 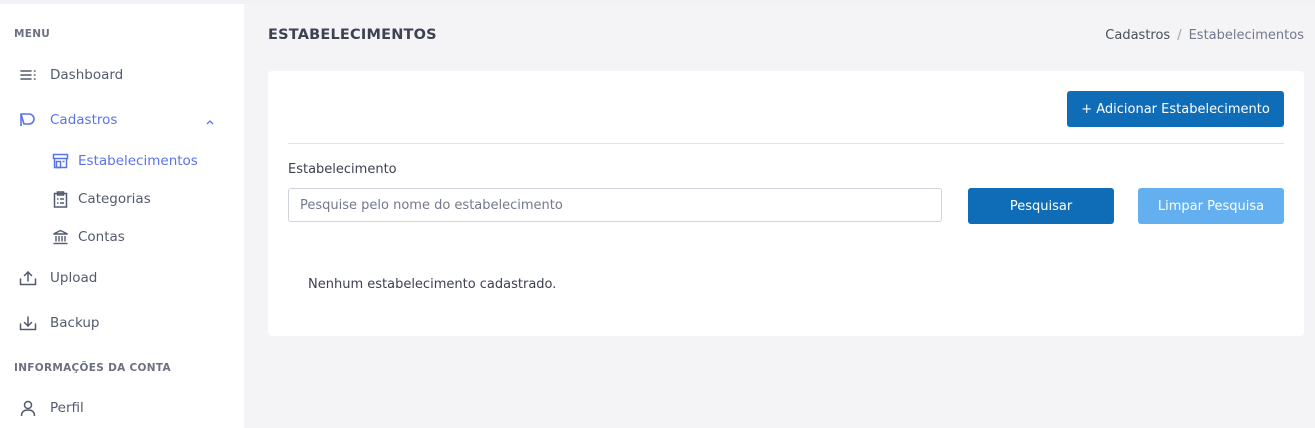 What do you see at coordinates (786, 143) in the screenshot?
I see `divider` at bounding box center [786, 143].